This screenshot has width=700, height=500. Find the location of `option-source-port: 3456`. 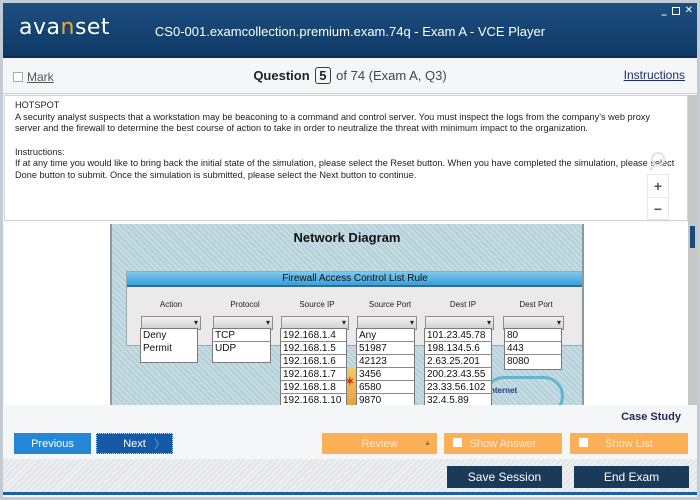

option-source-port: 3456 is located at coordinates (385, 374).